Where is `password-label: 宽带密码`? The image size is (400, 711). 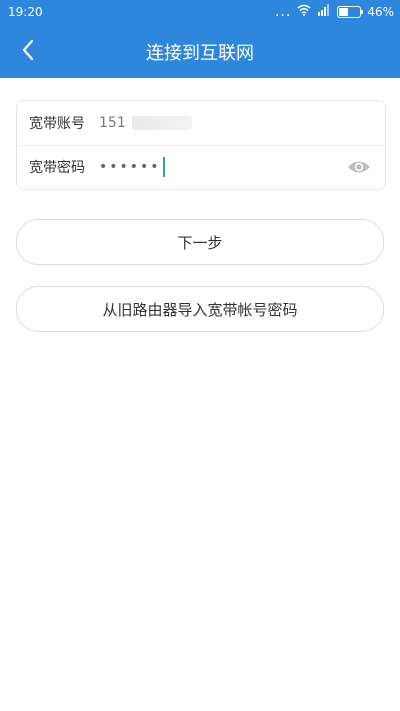
password-label: 宽带密码 is located at coordinates (57, 168).